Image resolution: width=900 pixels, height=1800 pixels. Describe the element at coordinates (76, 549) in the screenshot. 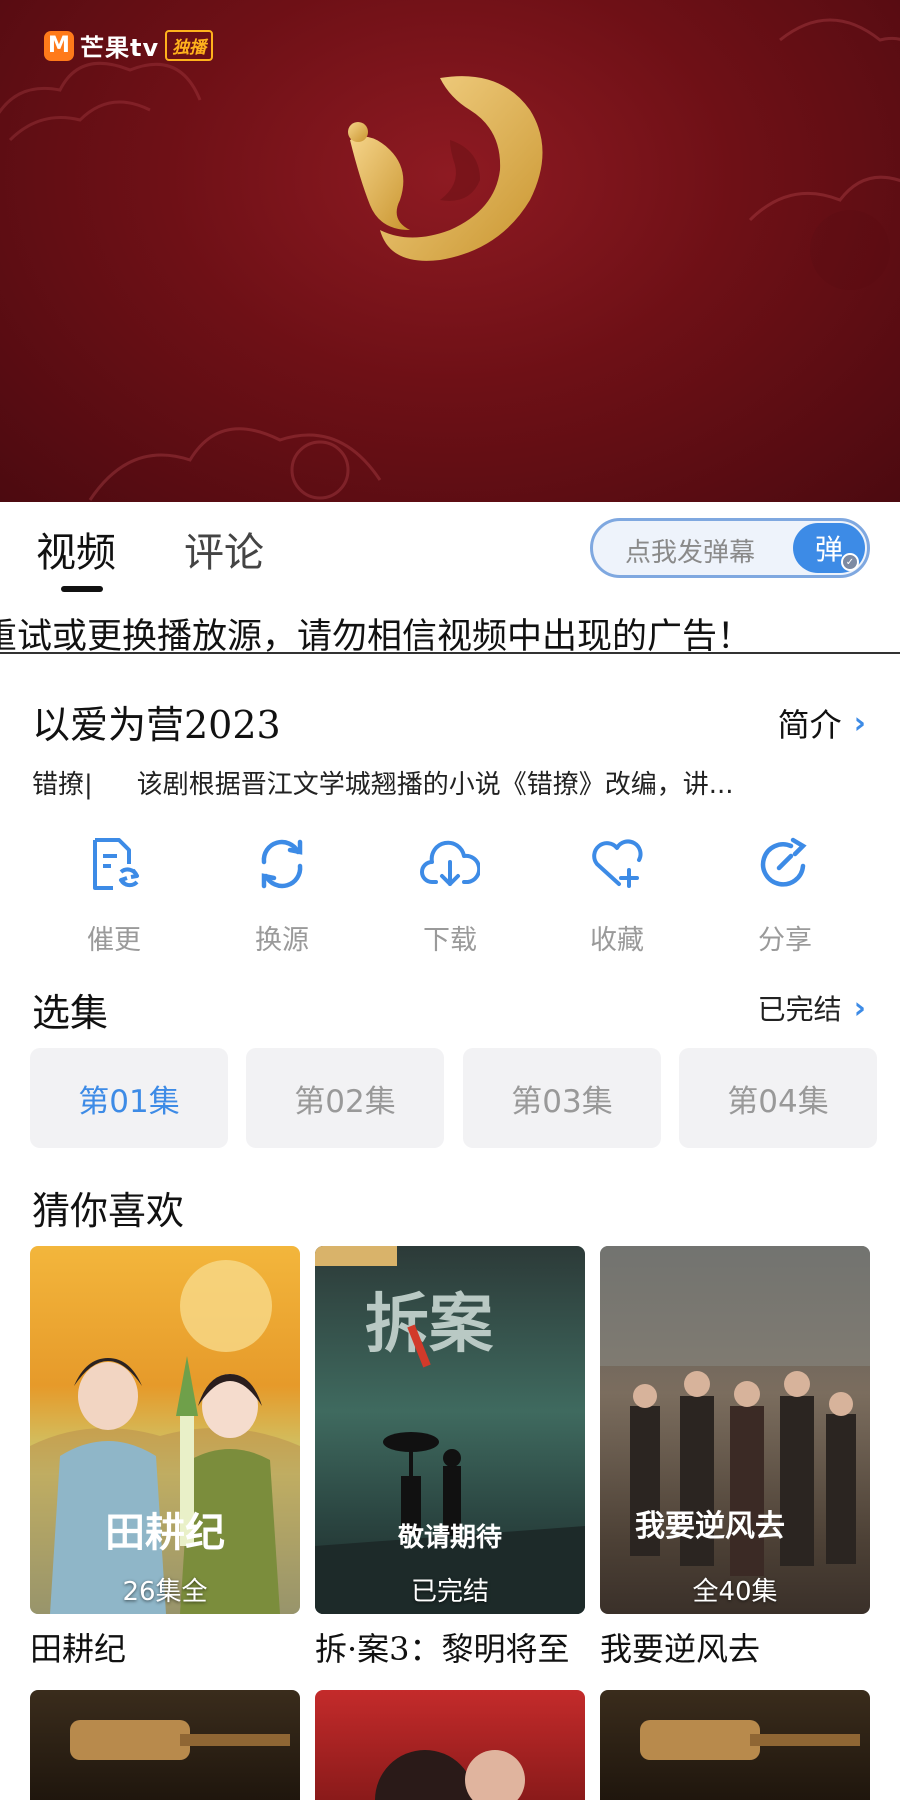

I see `tab-video: 视频` at that location.